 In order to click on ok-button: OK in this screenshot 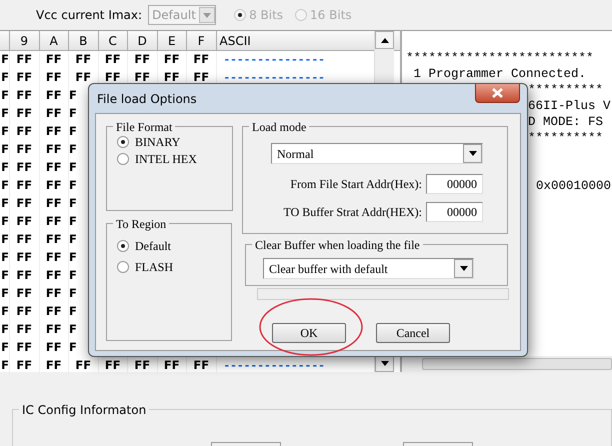, I will do `click(309, 333)`.